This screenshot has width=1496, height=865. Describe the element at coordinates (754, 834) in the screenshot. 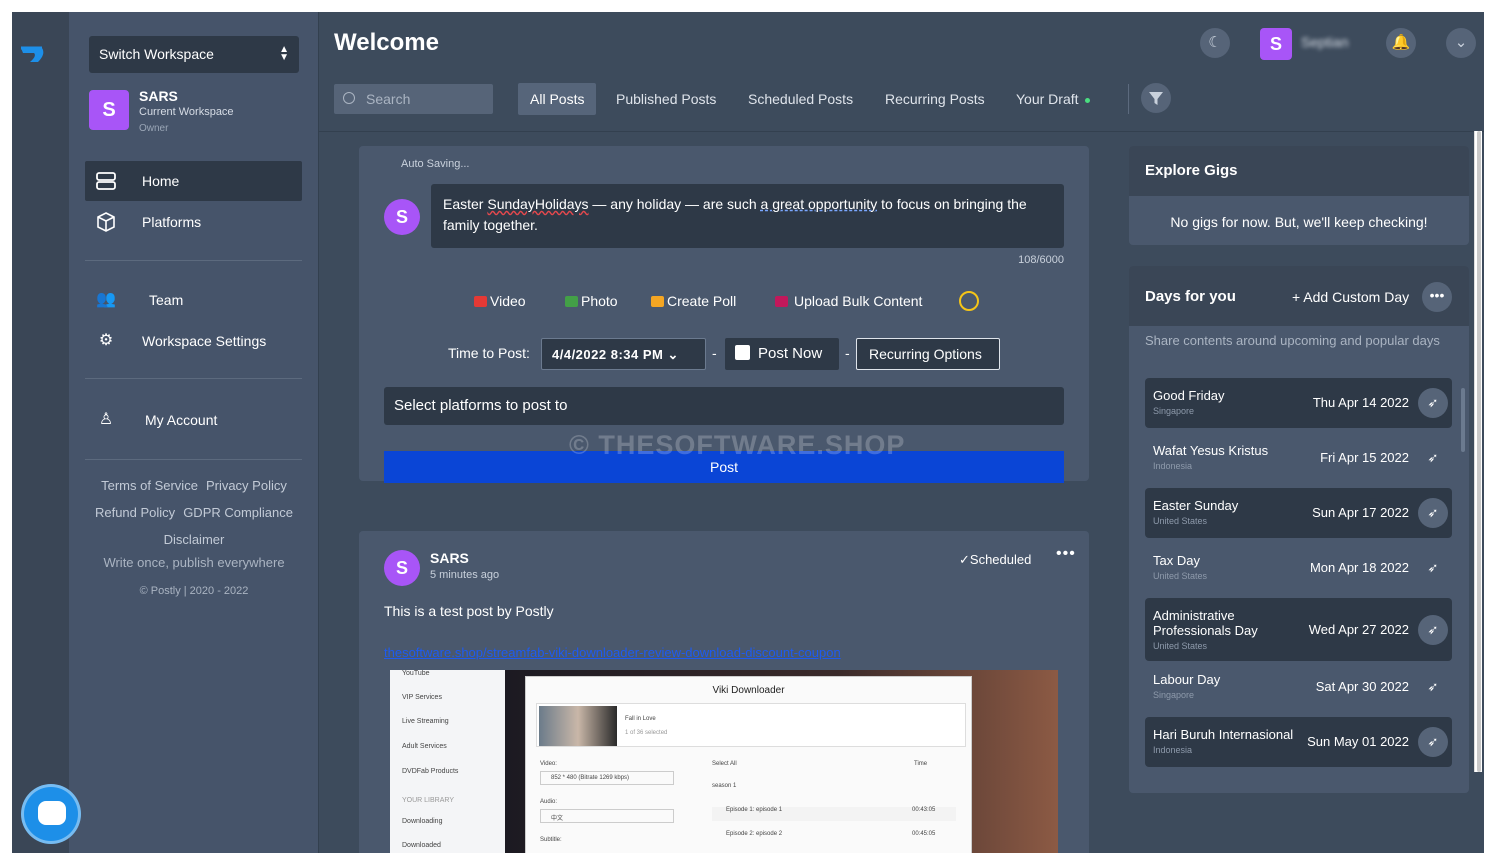

I see `preview-episode-name: Episode 2: episode 2` at that location.